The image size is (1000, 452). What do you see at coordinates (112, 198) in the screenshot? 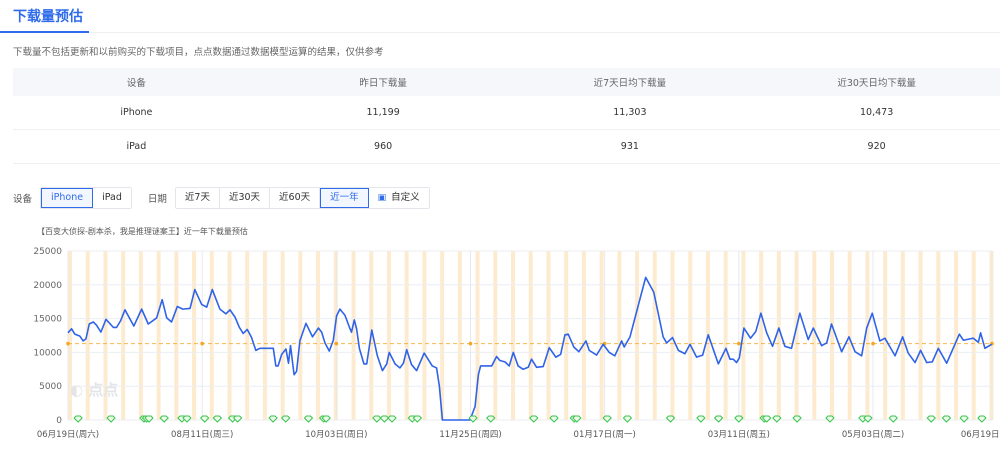
I see `device-ipad-button: iPad` at bounding box center [112, 198].